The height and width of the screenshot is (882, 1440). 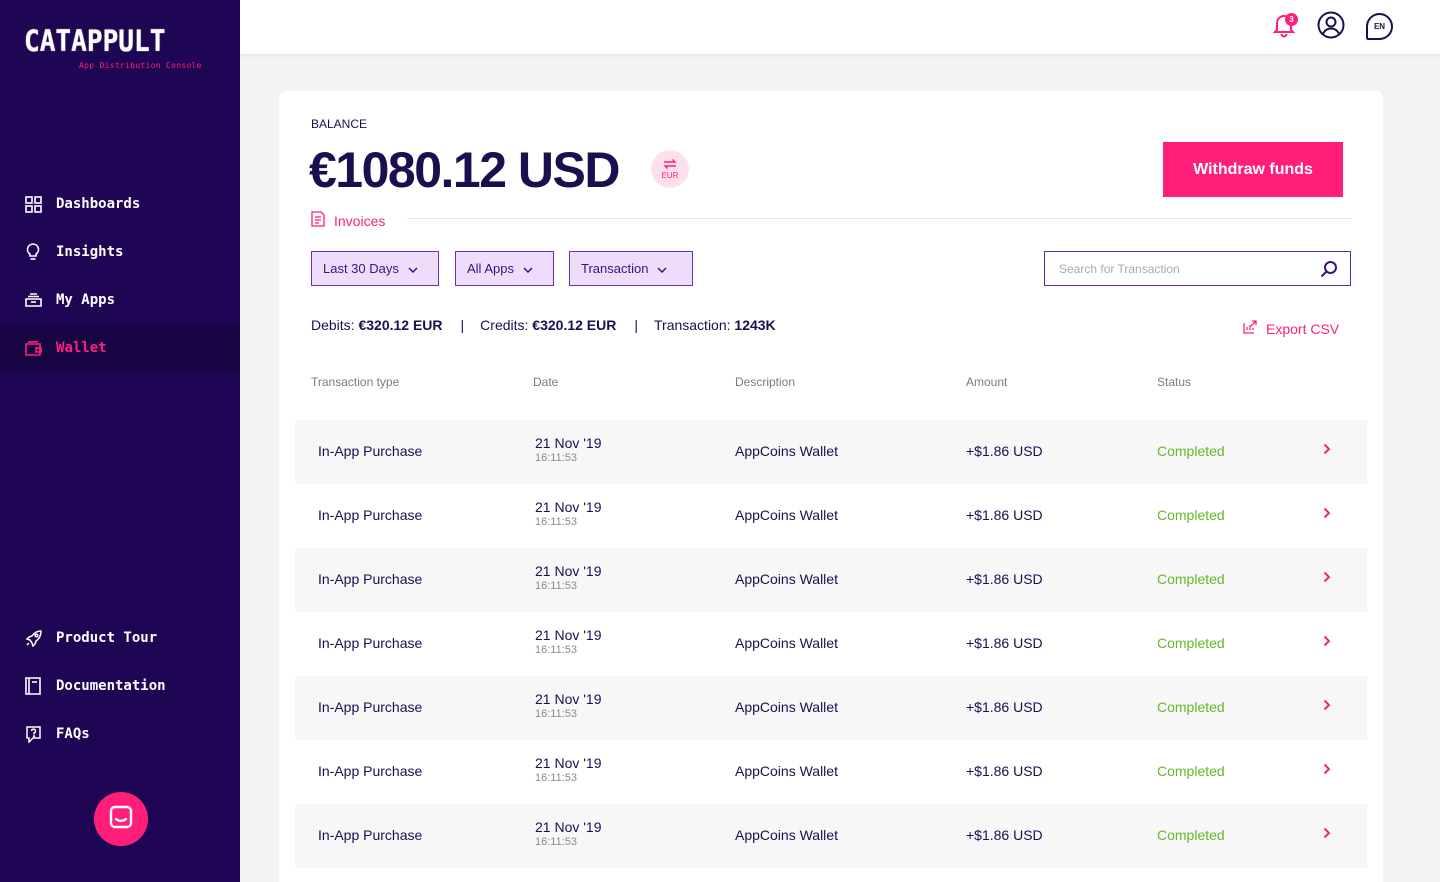 I want to click on sidebar-item-insights: Insights, so click(x=120, y=252).